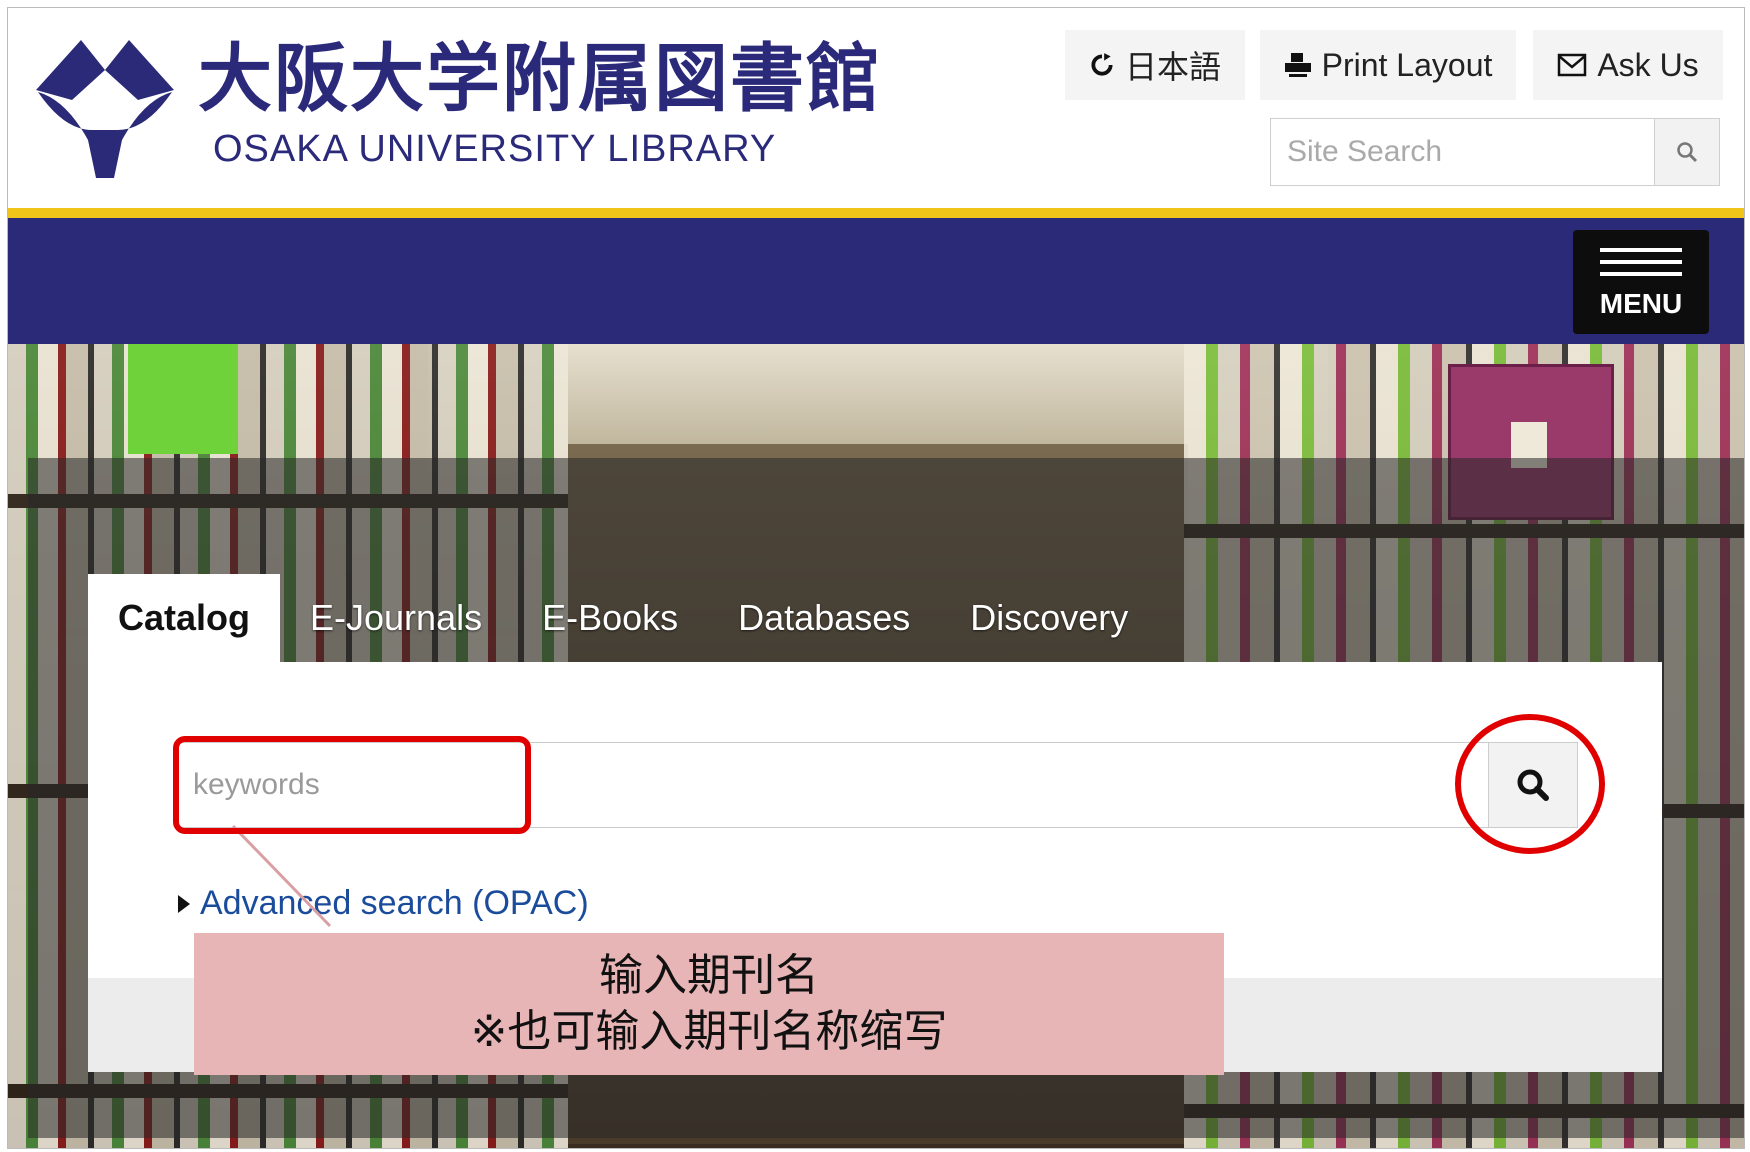 Image resolution: width=1750 pixels, height=1152 pixels. I want to click on annotation-line-2: ※也可输入期刊名称缩写, so click(709, 1031).